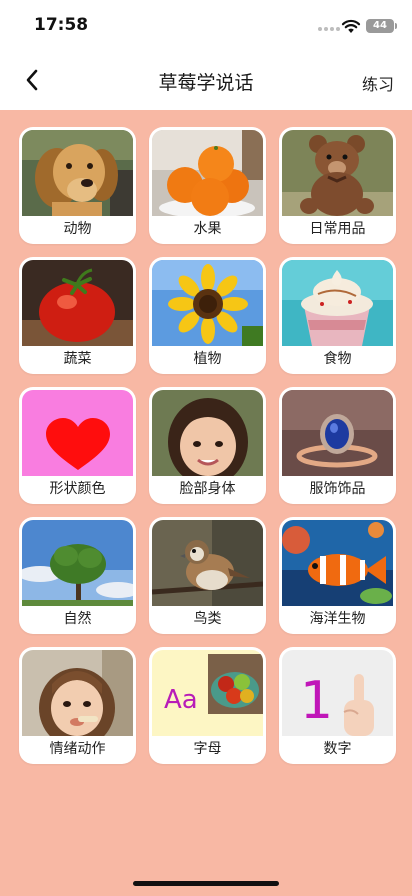 The width and height of the screenshot is (412, 896). I want to click on category-label: 日常用品, so click(337, 229).